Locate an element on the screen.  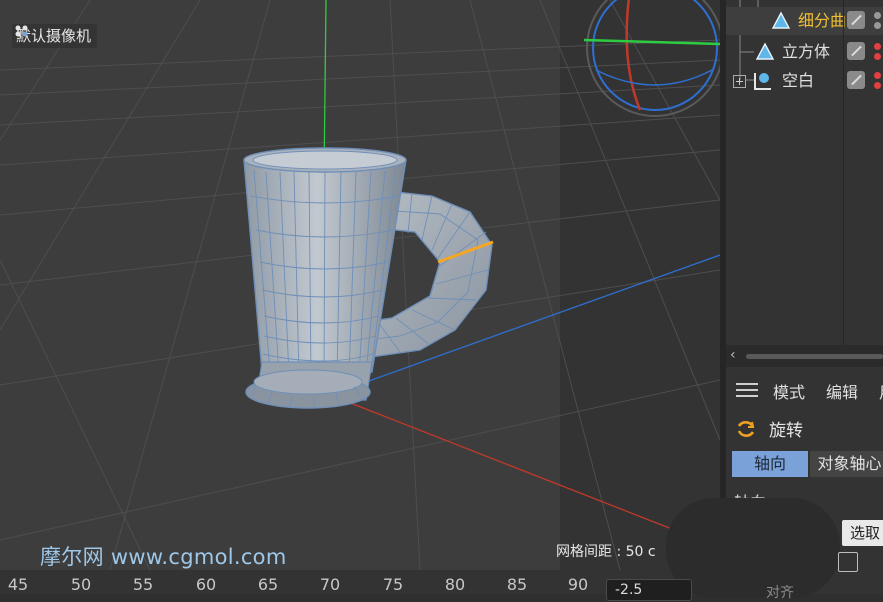
object-label: 立方体 is located at coordinates (806, 51).